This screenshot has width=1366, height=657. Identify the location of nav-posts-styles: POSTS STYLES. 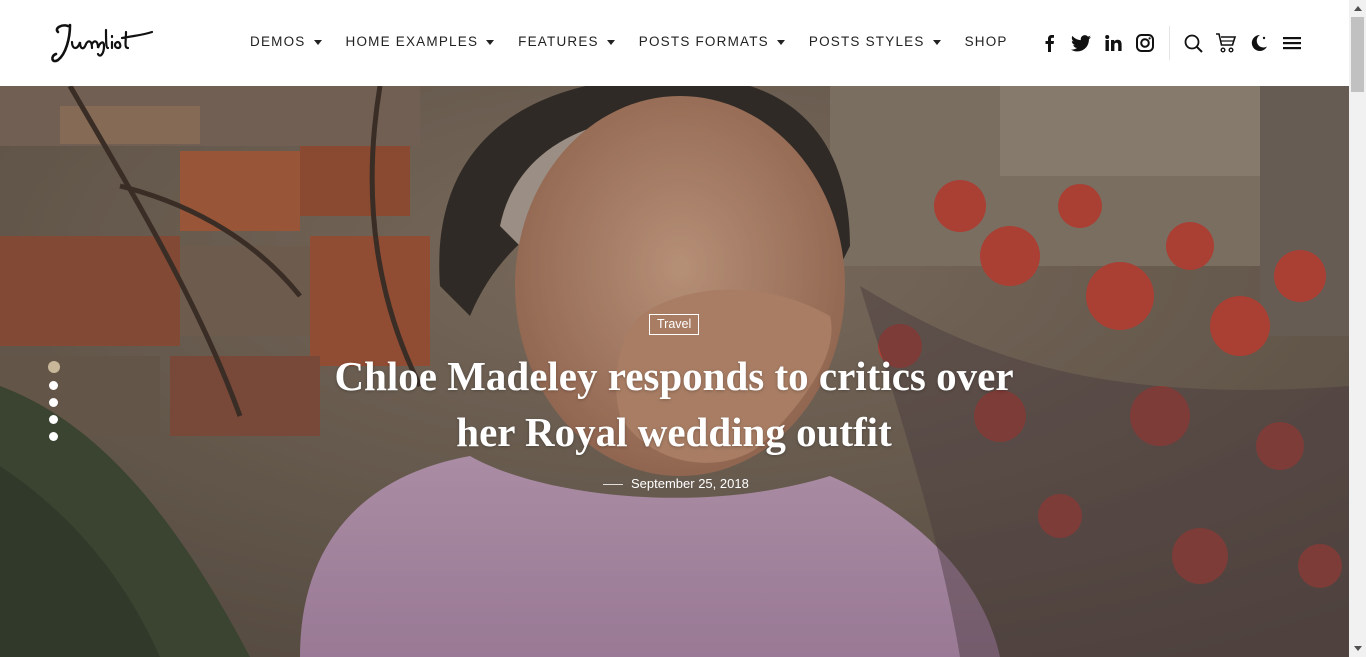
(875, 42).